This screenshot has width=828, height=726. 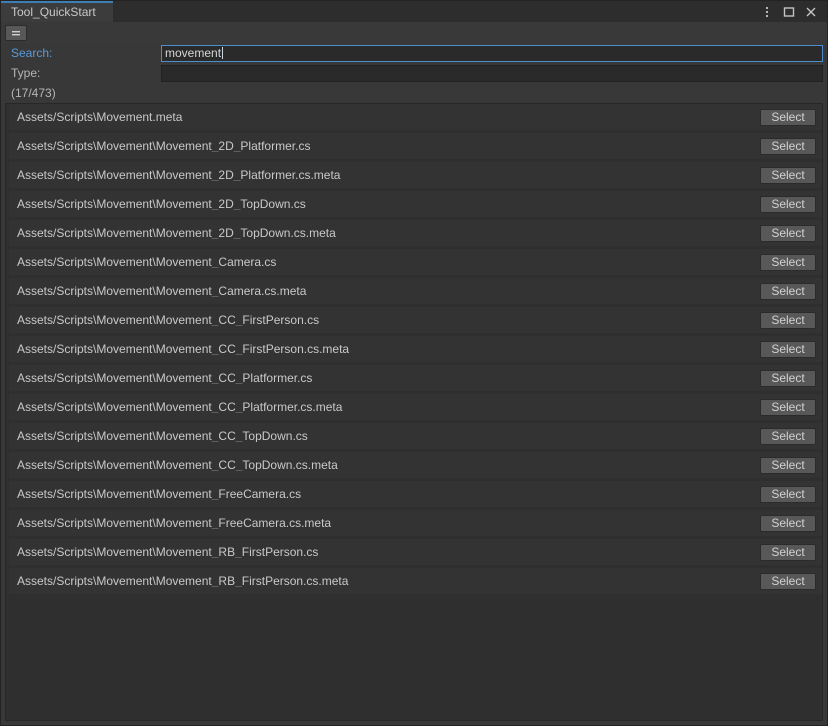 I want to click on table-row: Assets/Scripts\Movement.meta Select, so click(x=415, y=117).